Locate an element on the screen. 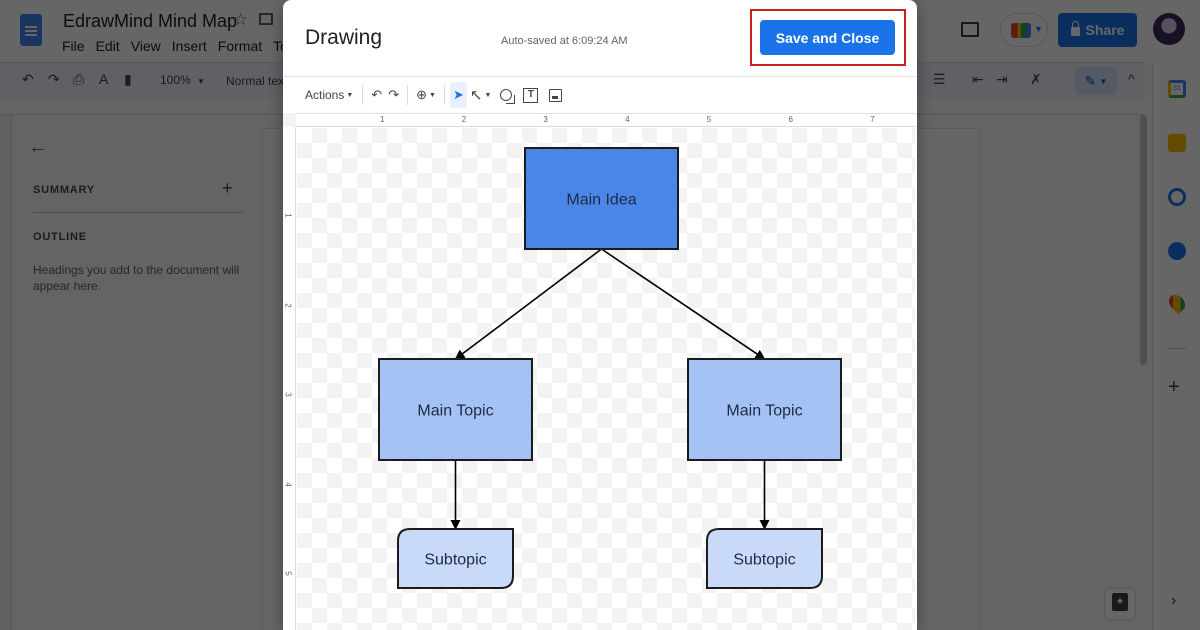 Image resolution: width=1200 pixels, height=630 pixels. save-and-close-button: Save and Close is located at coordinates (827, 37).